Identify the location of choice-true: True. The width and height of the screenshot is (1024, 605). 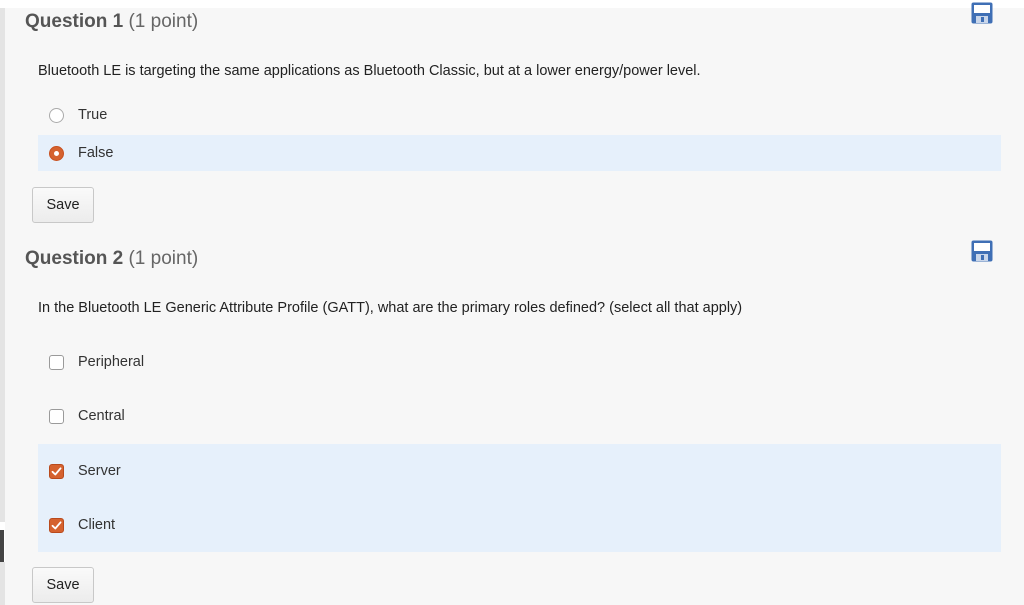
(519, 115).